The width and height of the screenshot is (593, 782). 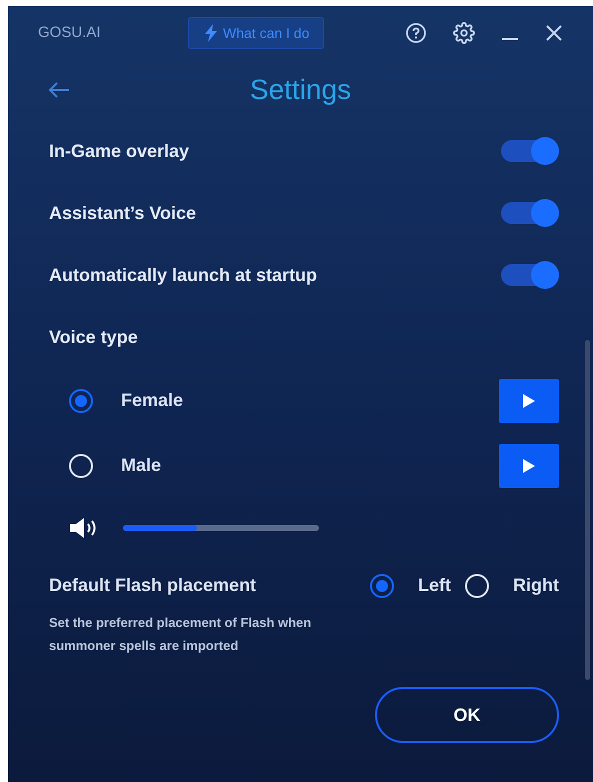 I want to click on back-arrow-icon, so click(x=59, y=90).